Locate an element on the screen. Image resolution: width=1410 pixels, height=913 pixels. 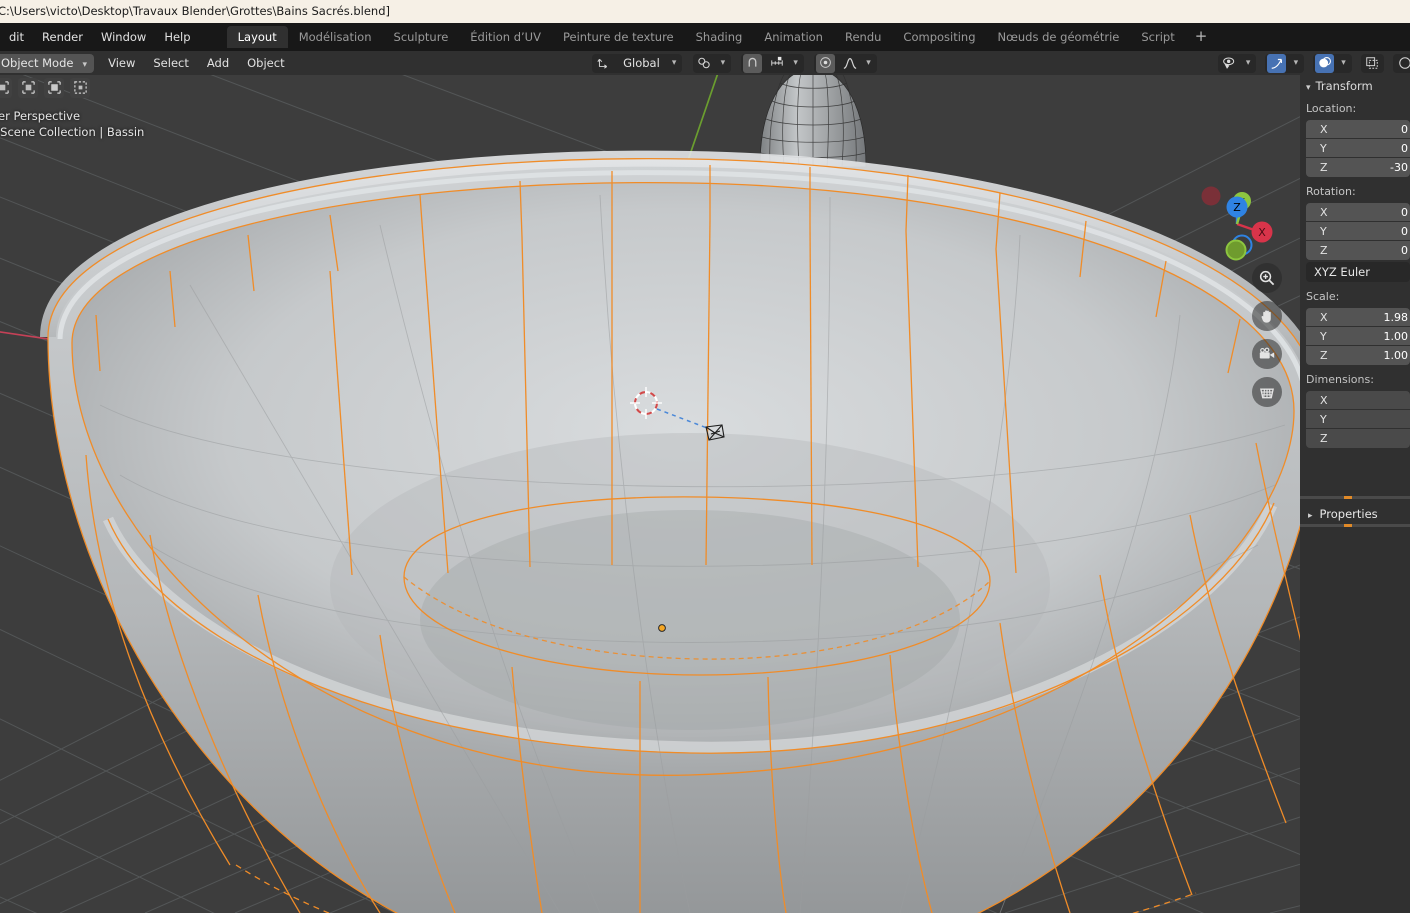
toggle-xray-icon is located at coordinates (1372, 63).